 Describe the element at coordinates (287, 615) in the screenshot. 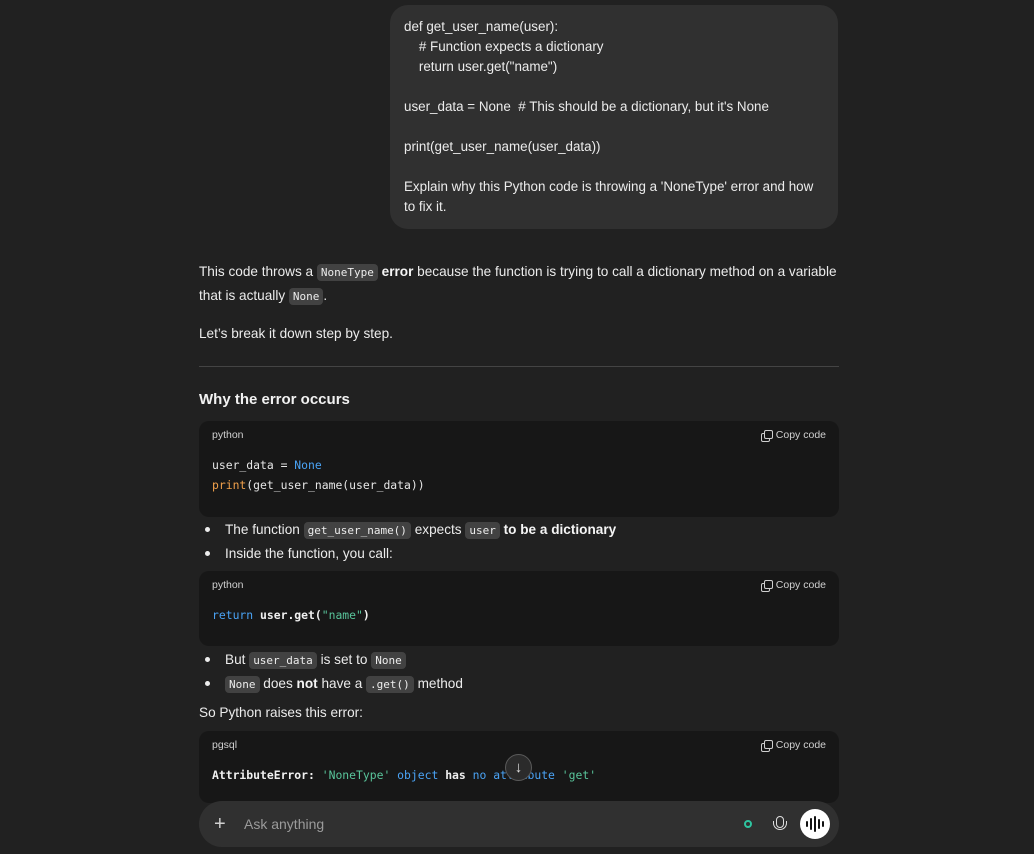

I see `code-token: user.get(` at that location.